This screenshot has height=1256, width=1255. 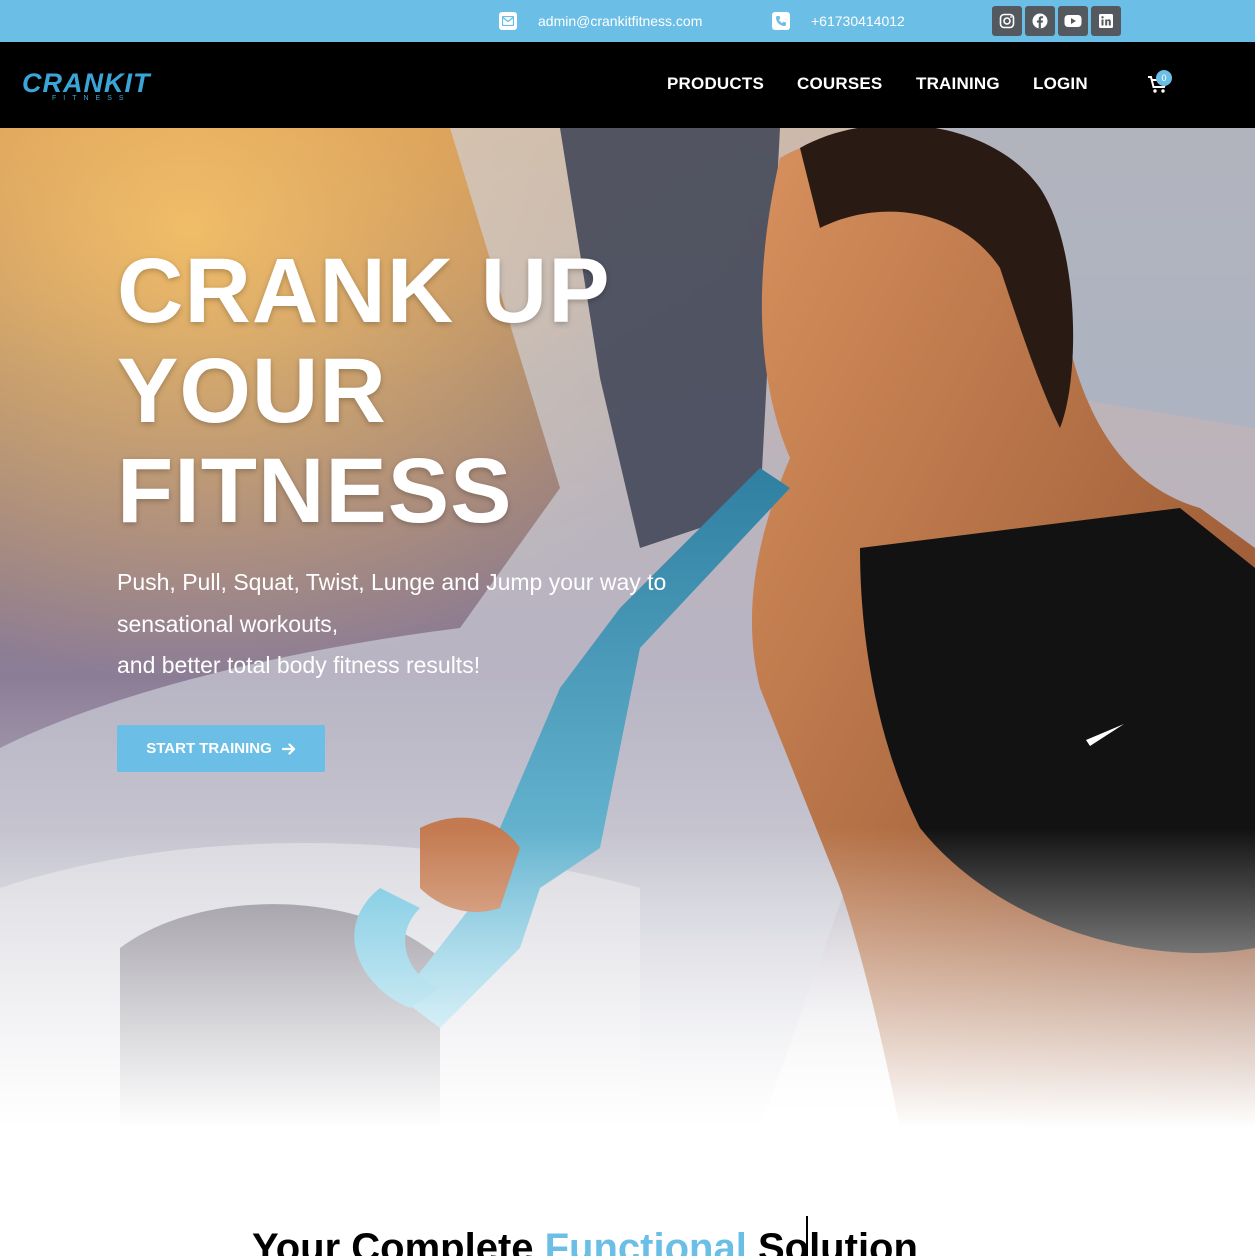 What do you see at coordinates (398, 1241) in the screenshot?
I see `section-heading-prefix: Your Complete` at bounding box center [398, 1241].